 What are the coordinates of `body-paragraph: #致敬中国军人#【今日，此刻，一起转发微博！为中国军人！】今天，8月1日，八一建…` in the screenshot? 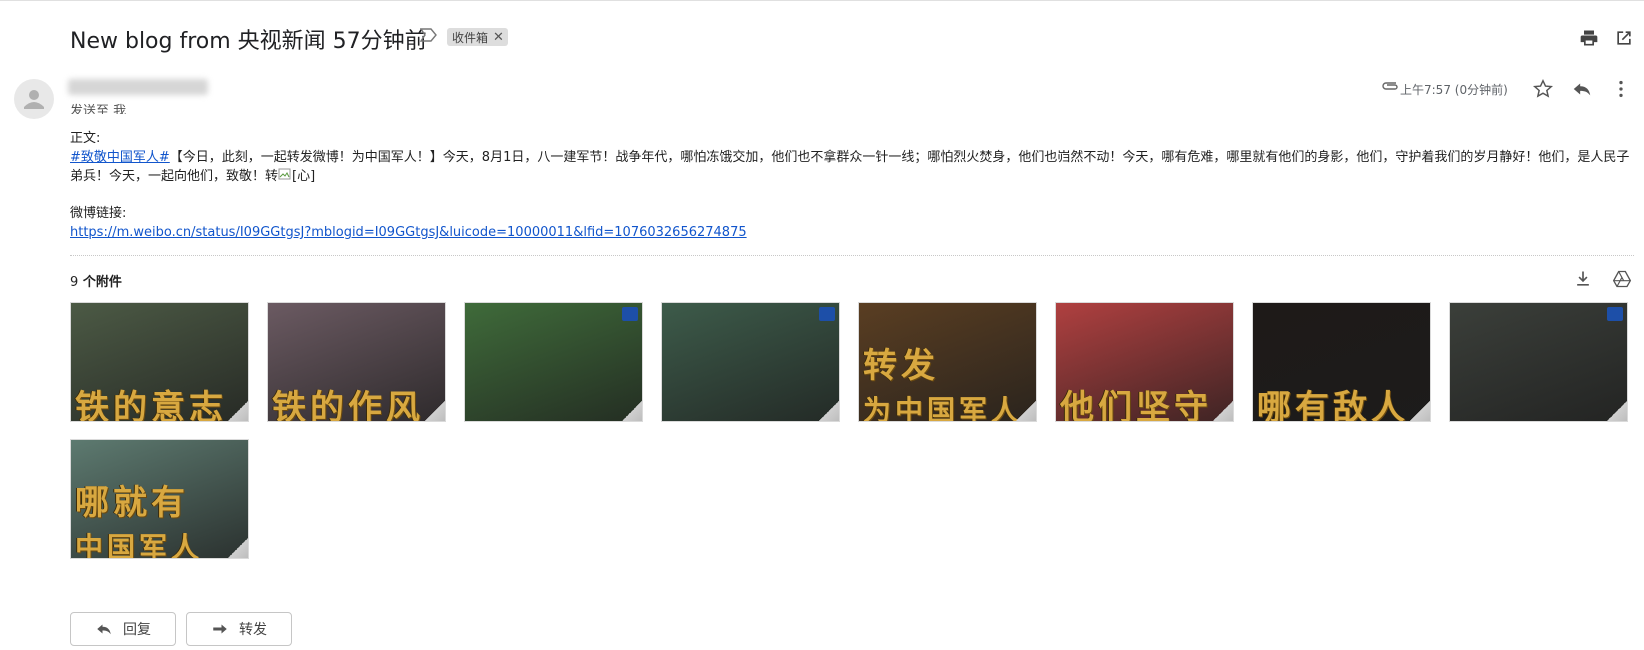 It's located at (850, 167).